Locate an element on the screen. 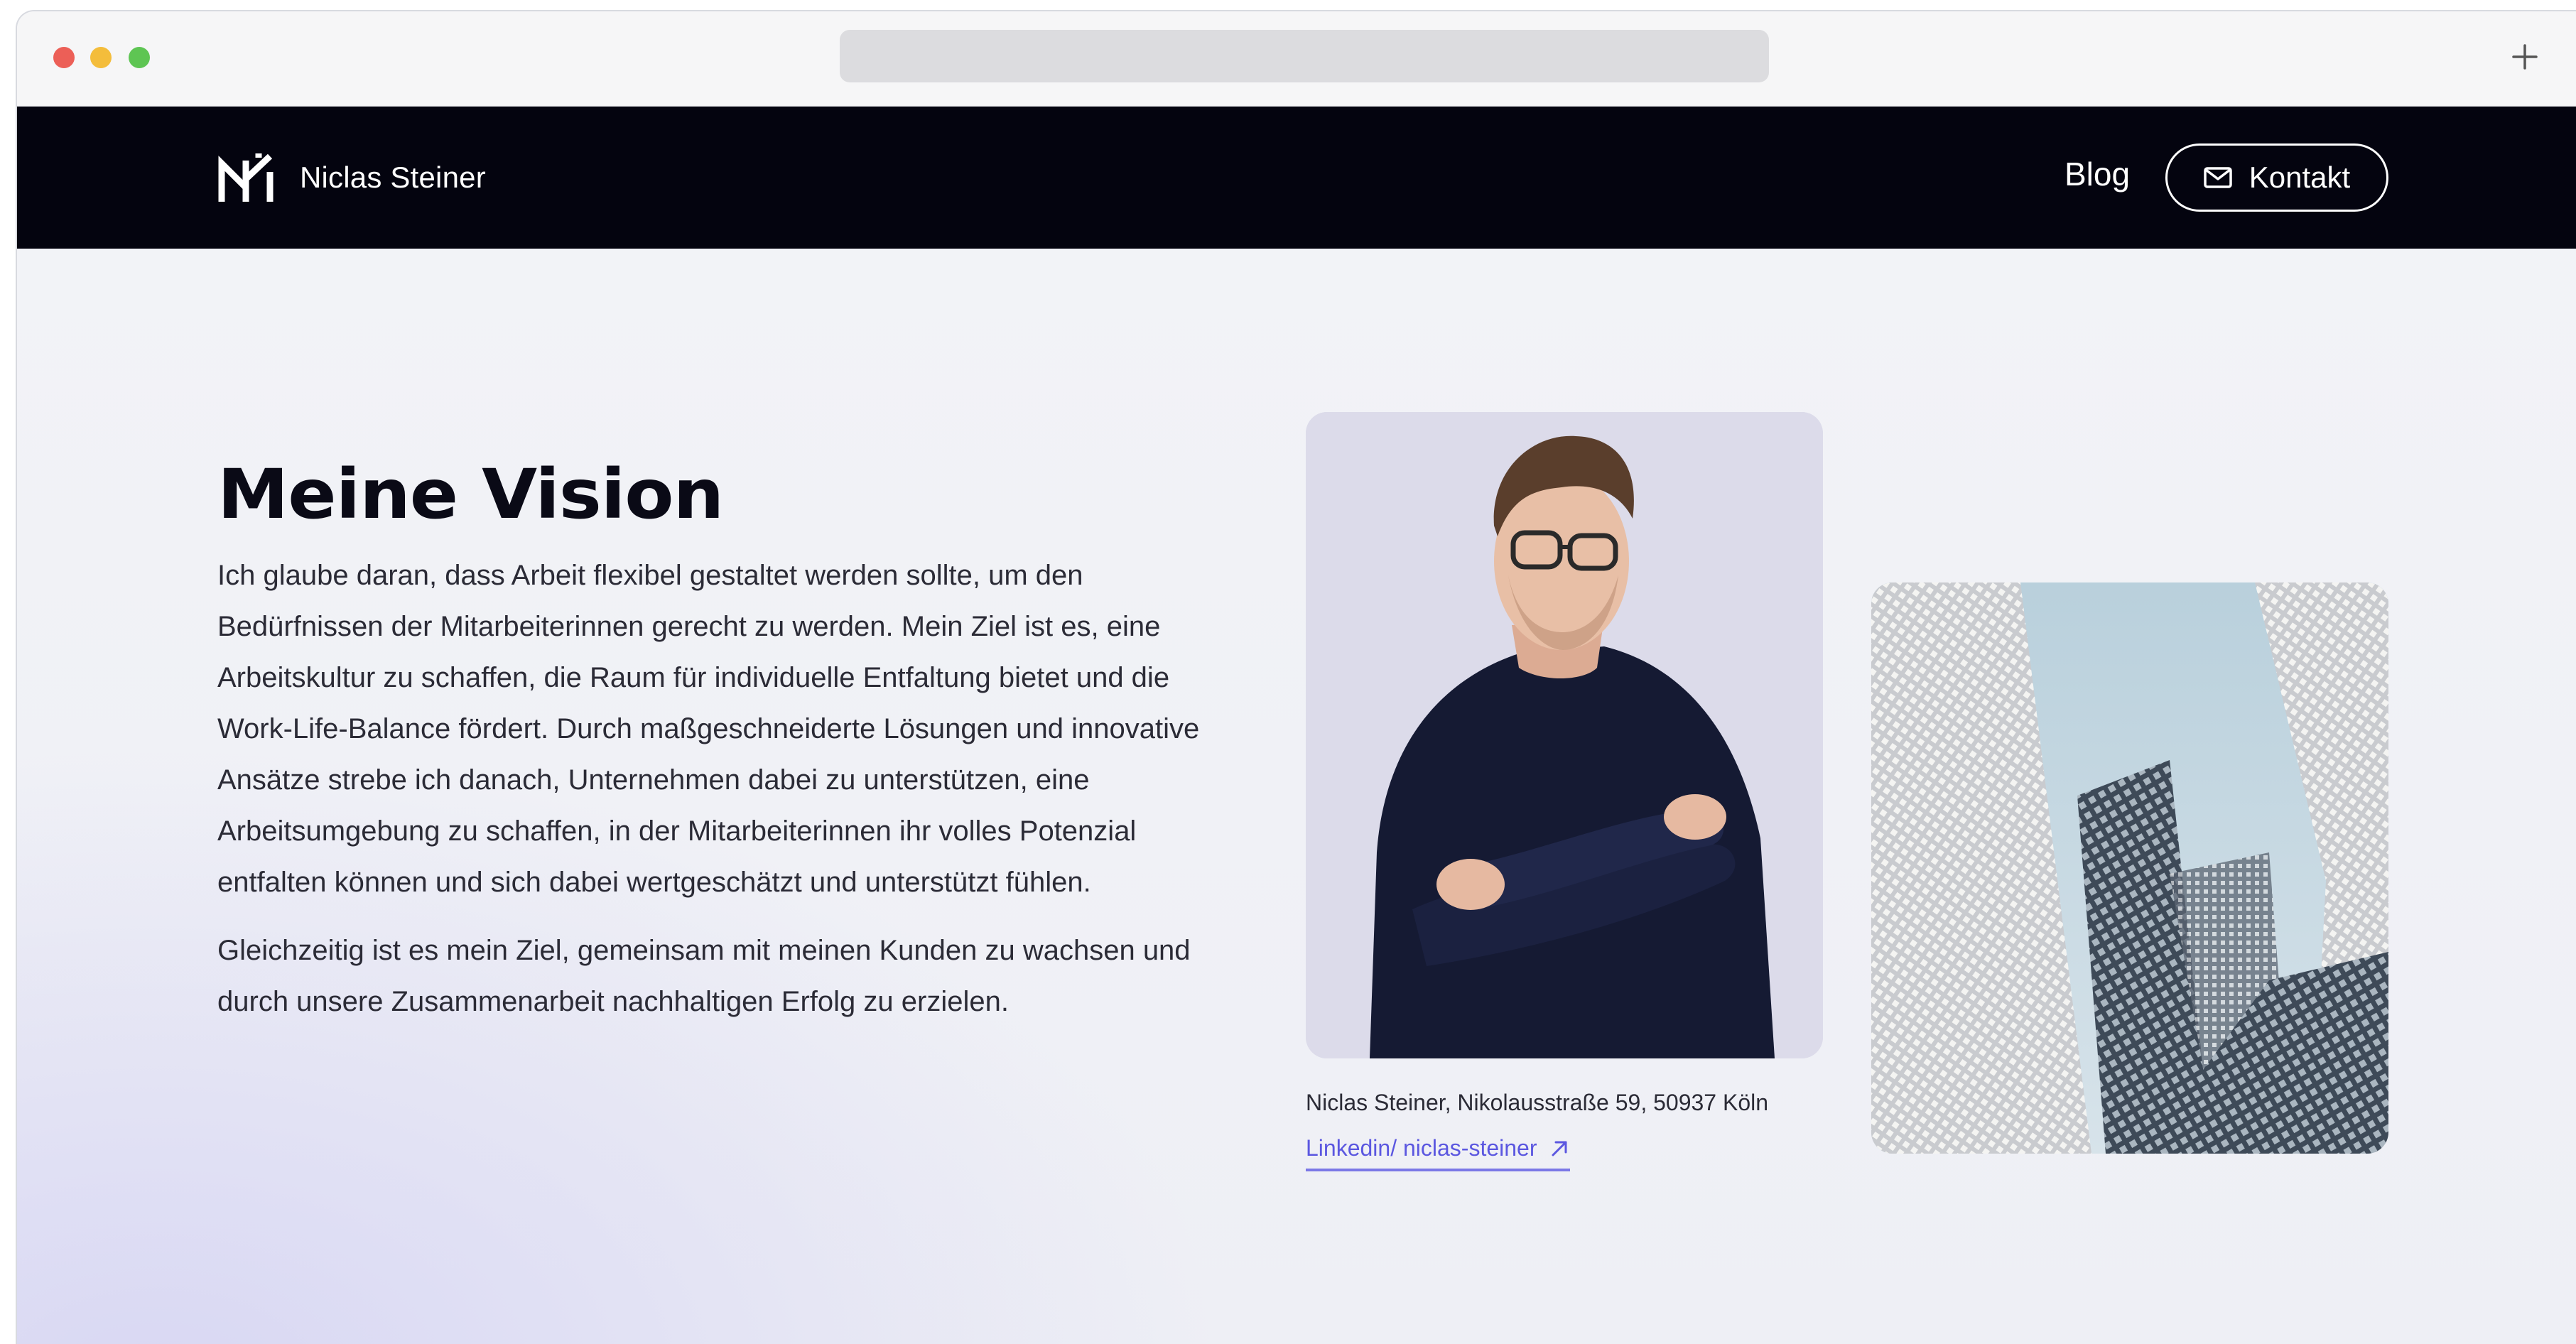  contact-button-label: Kontakt is located at coordinates (2299, 178).